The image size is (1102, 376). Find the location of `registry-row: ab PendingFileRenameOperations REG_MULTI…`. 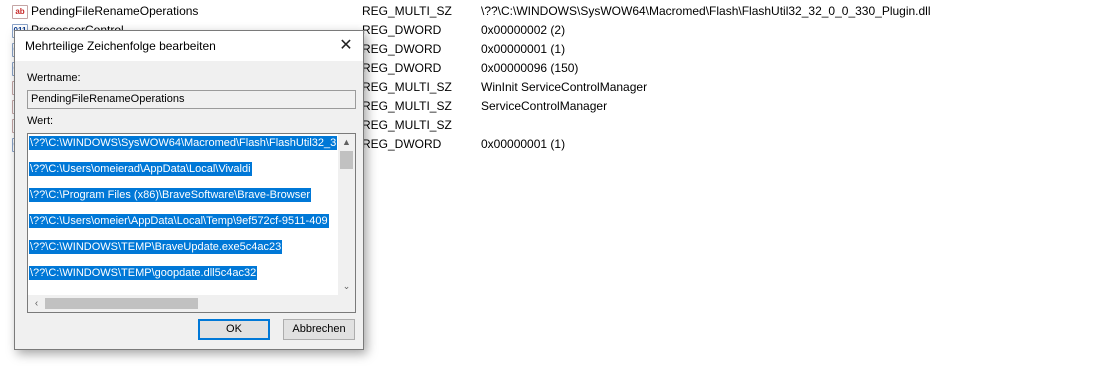

registry-row: ab PendingFileRenameOperations REG_MULTI… is located at coordinates (551, 11).